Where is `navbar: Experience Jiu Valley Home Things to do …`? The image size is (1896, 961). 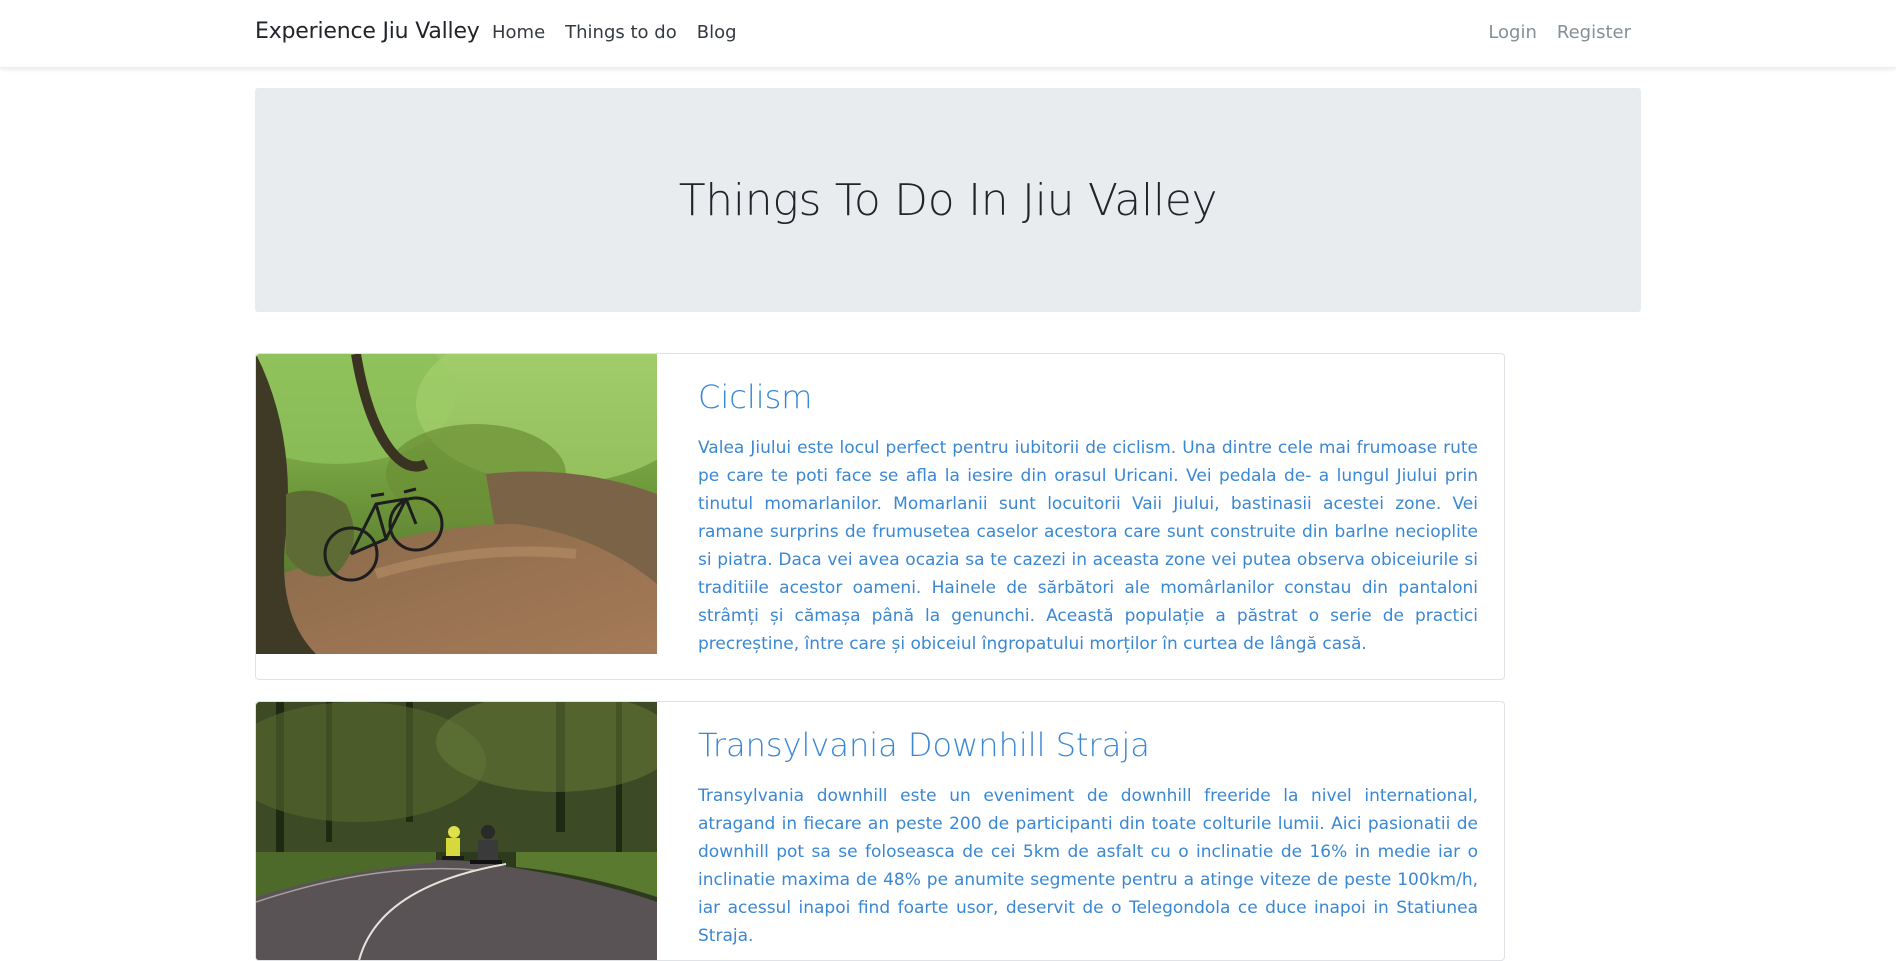
navbar: Experience Jiu Valley Home Things to do … is located at coordinates (948, 34).